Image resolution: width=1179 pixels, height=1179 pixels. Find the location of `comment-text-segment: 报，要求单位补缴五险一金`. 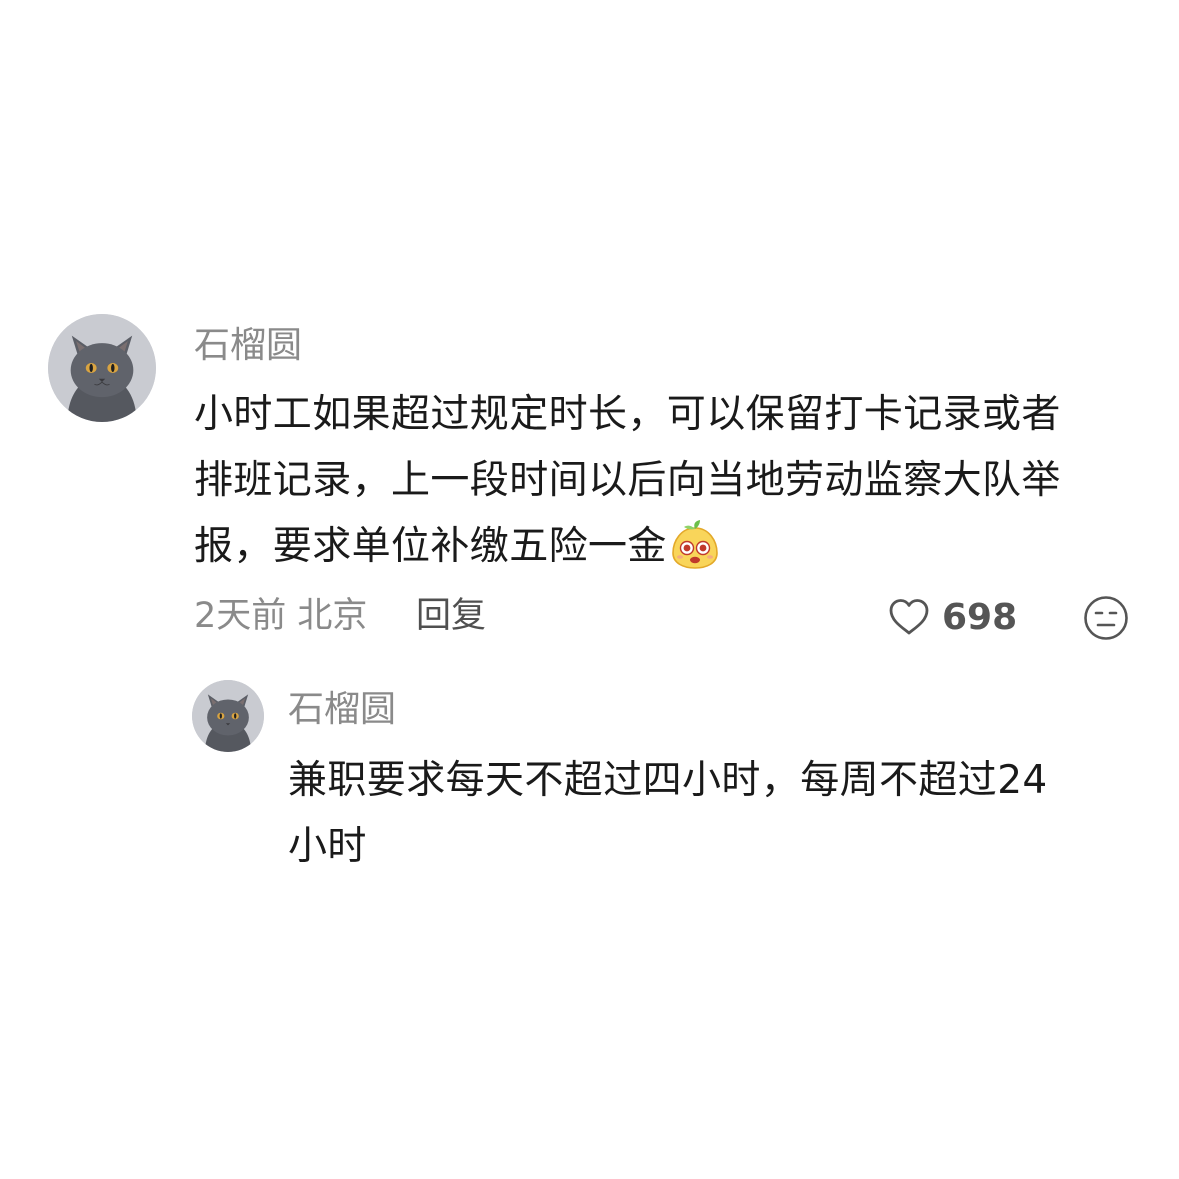

comment-text-segment: 报，要求单位补缴五险一金 is located at coordinates (430, 546).